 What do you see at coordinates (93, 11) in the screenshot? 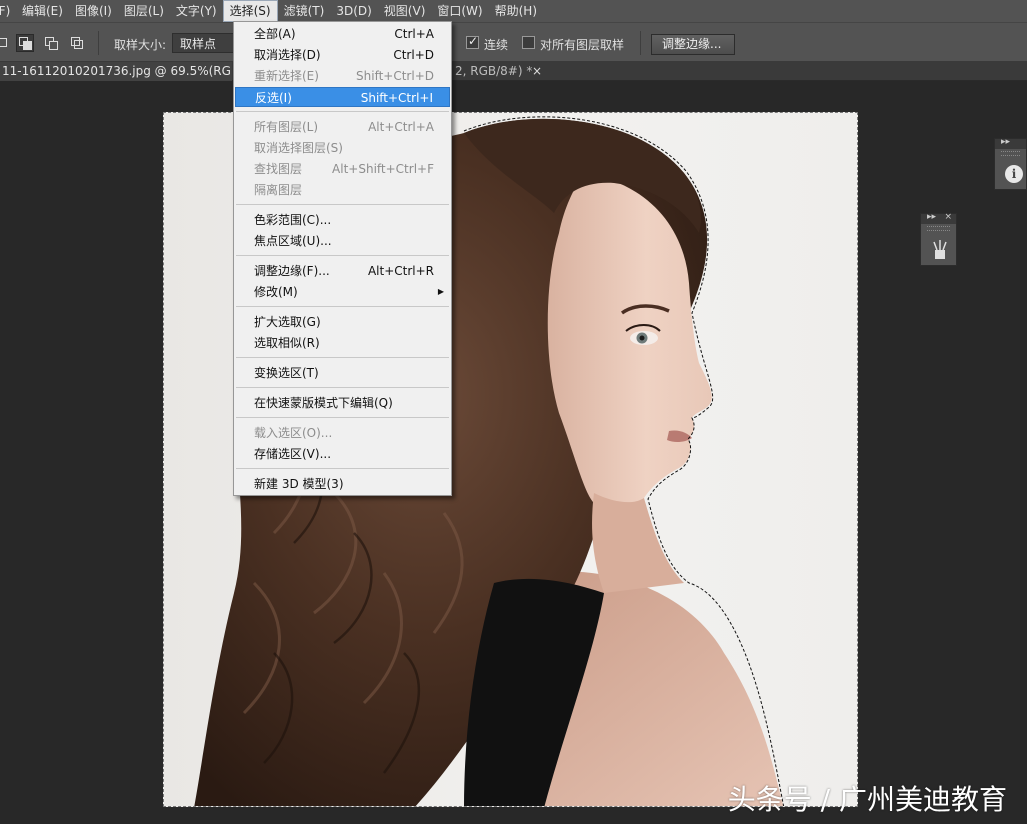
I see `menu-image: 图像(I)` at bounding box center [93, 11].